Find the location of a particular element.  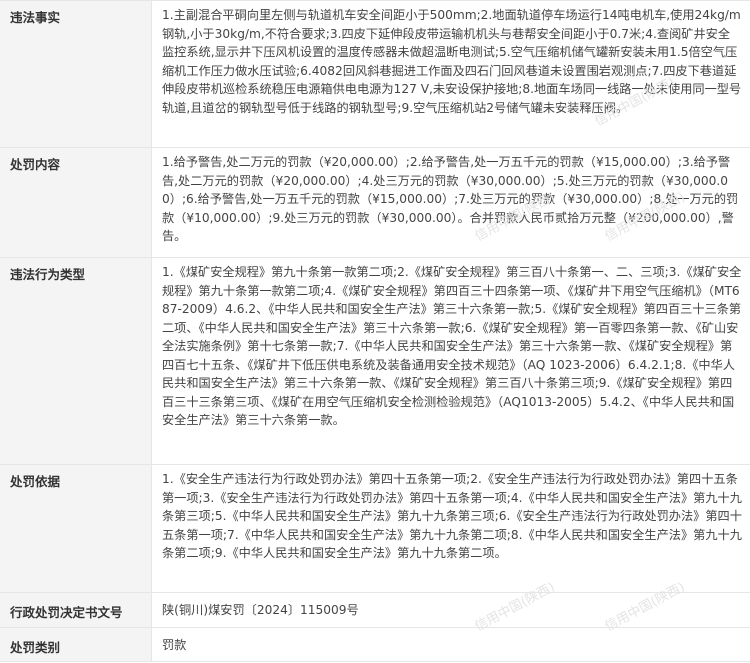

row-label-violation-facts: 违法事实 is located at coordinates (76, 74).